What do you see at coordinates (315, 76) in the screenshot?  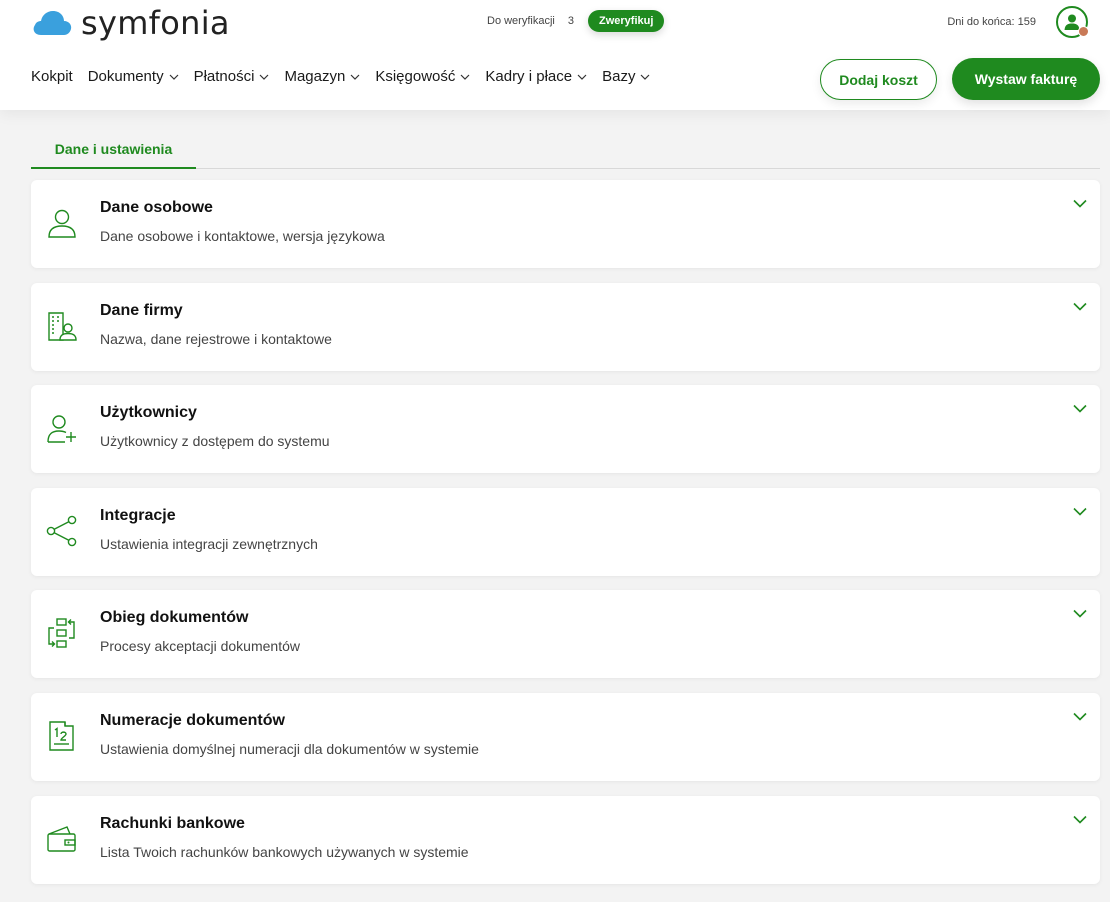 I see `nav-item-label: Magazyn` at bounding box center [315, 76].